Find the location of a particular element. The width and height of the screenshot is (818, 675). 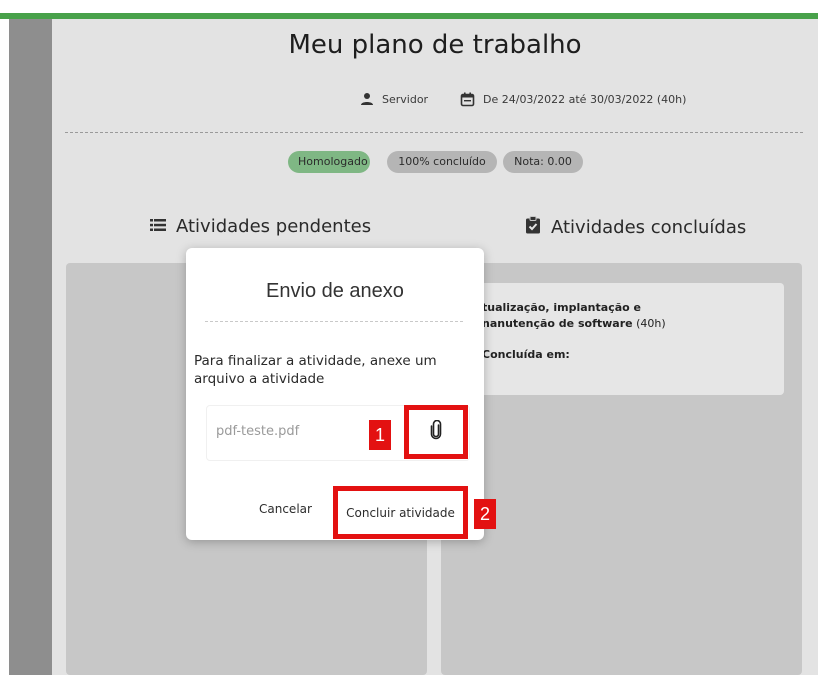

complete-activity-button: Concluir atividade is located at coordinates (400, 512).